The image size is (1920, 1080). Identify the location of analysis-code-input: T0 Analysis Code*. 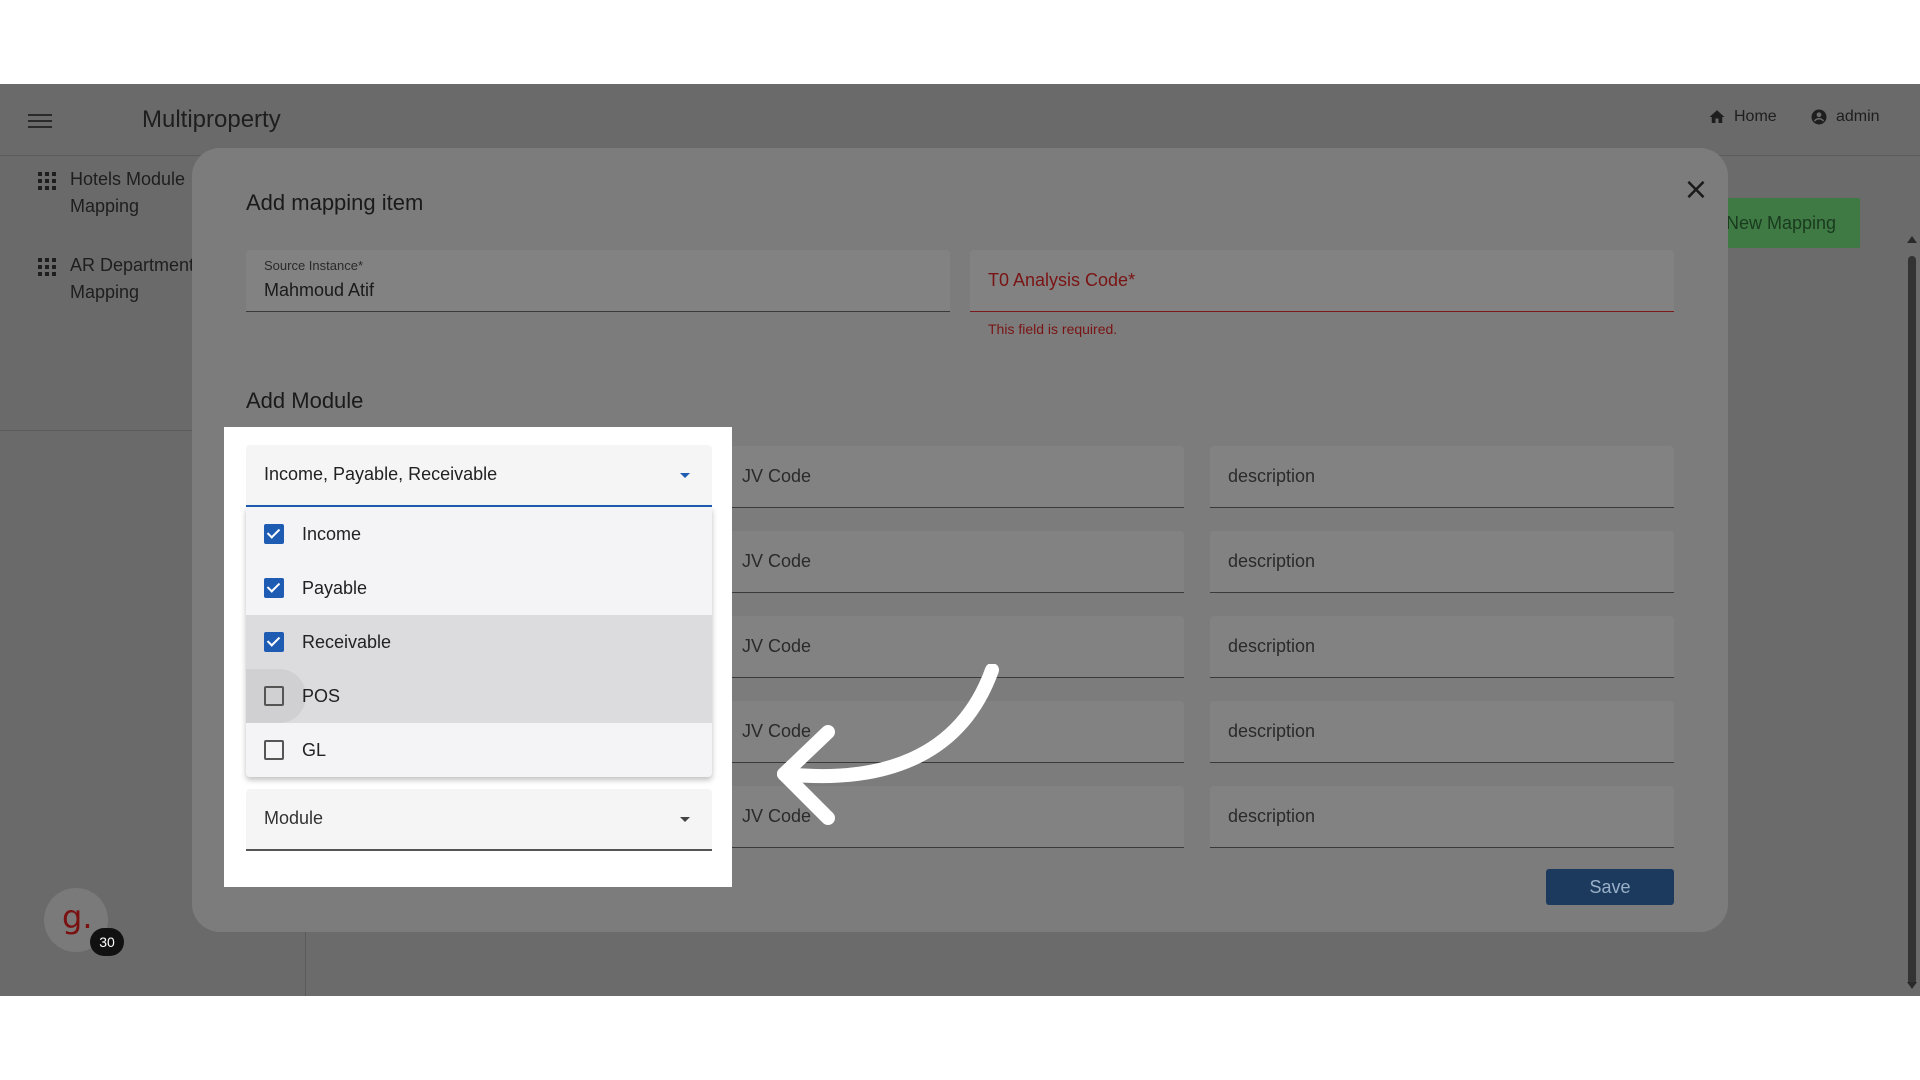
(1322, 281).